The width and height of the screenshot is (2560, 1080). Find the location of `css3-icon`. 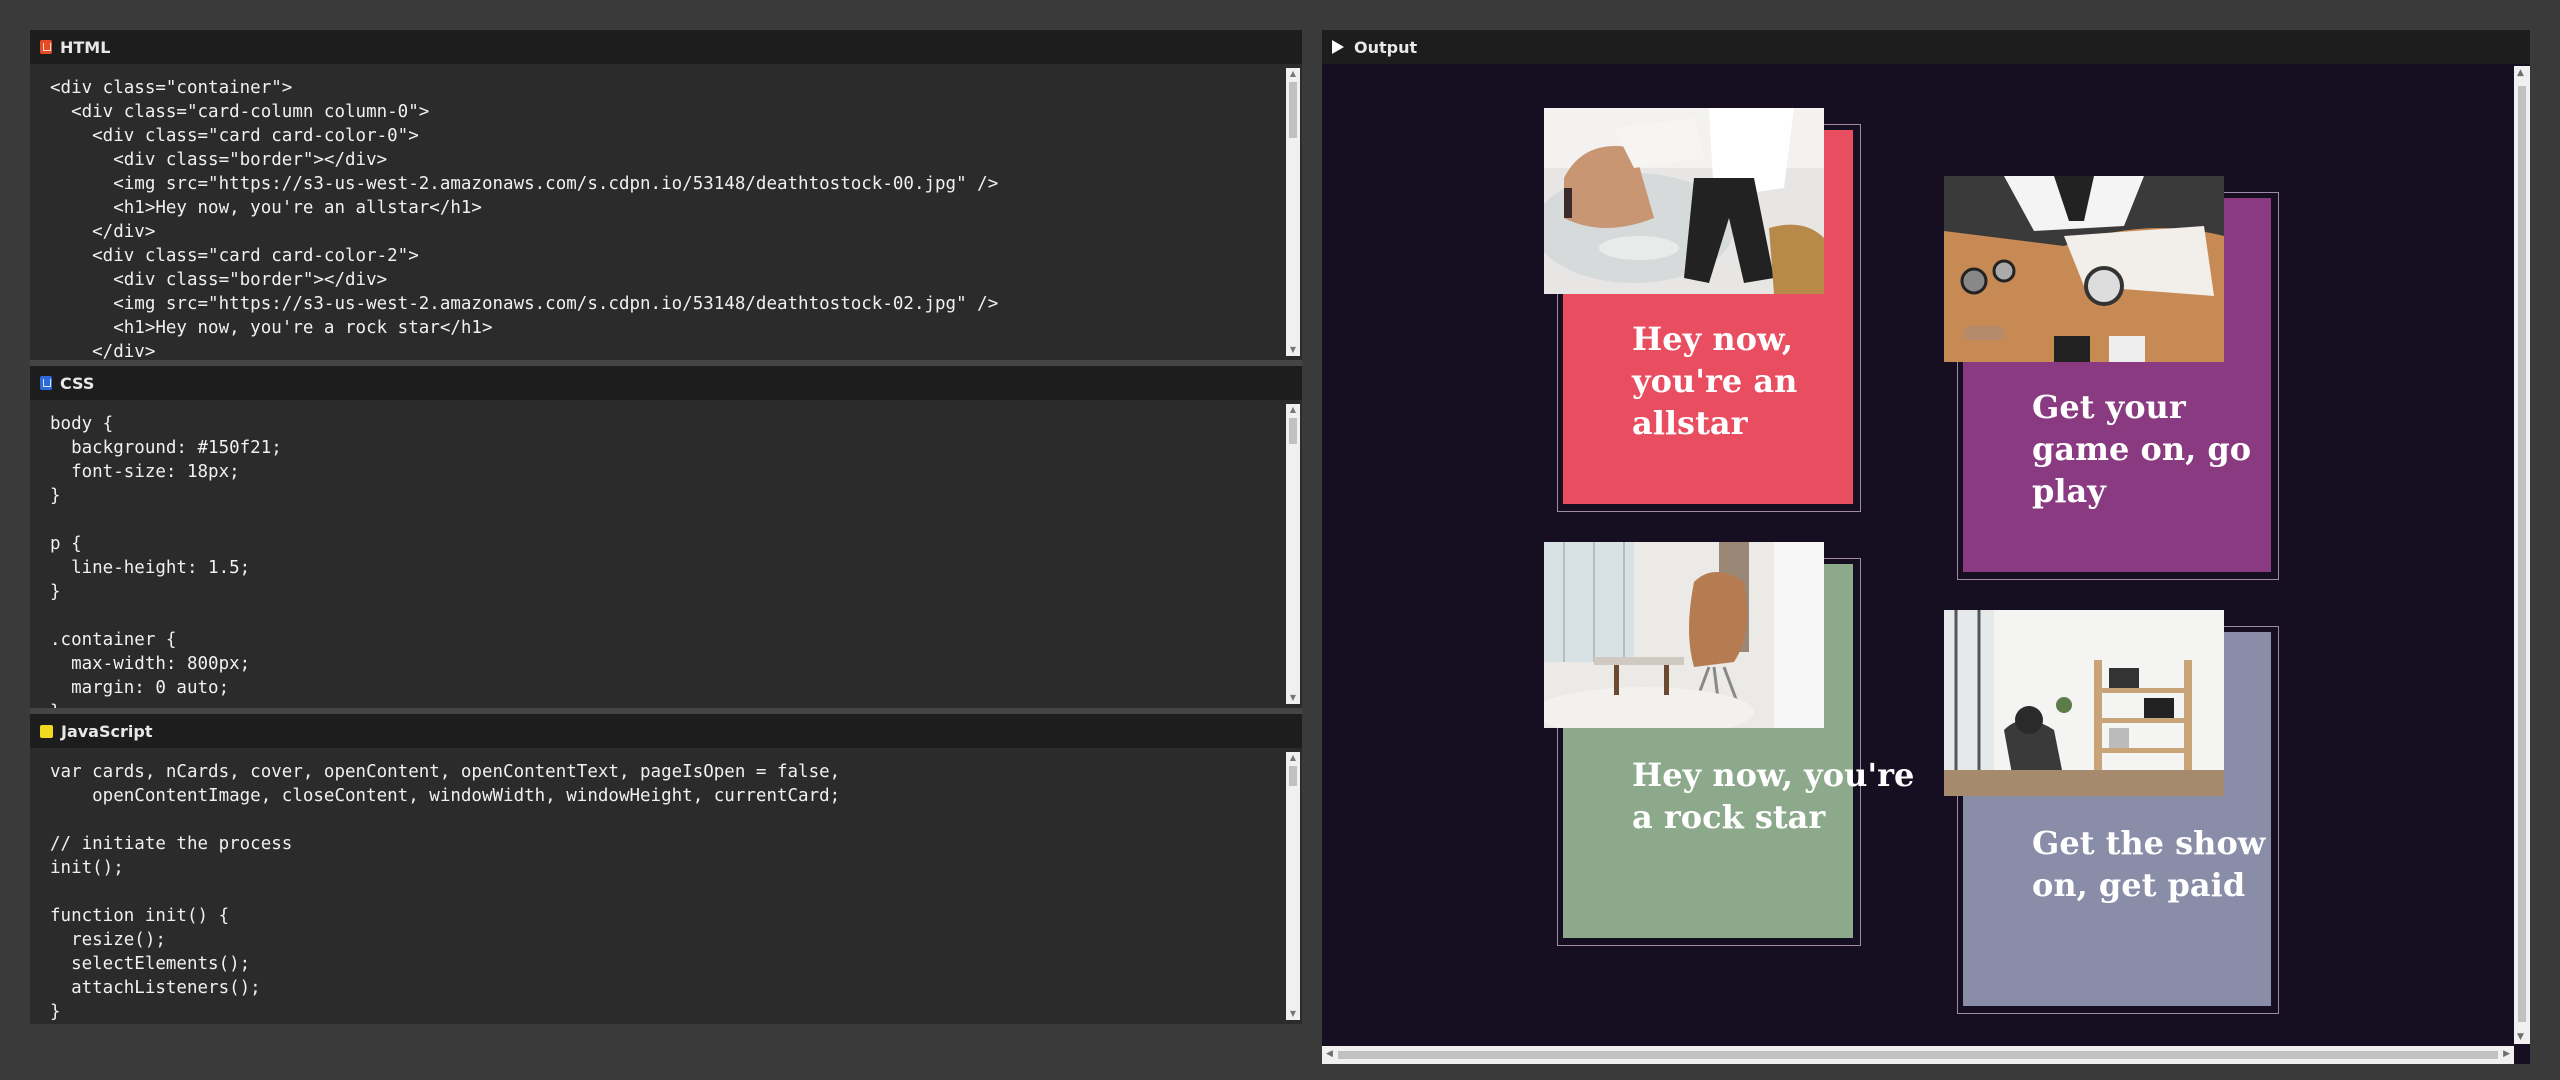

css3-icon is located at coordinates (46, 383).